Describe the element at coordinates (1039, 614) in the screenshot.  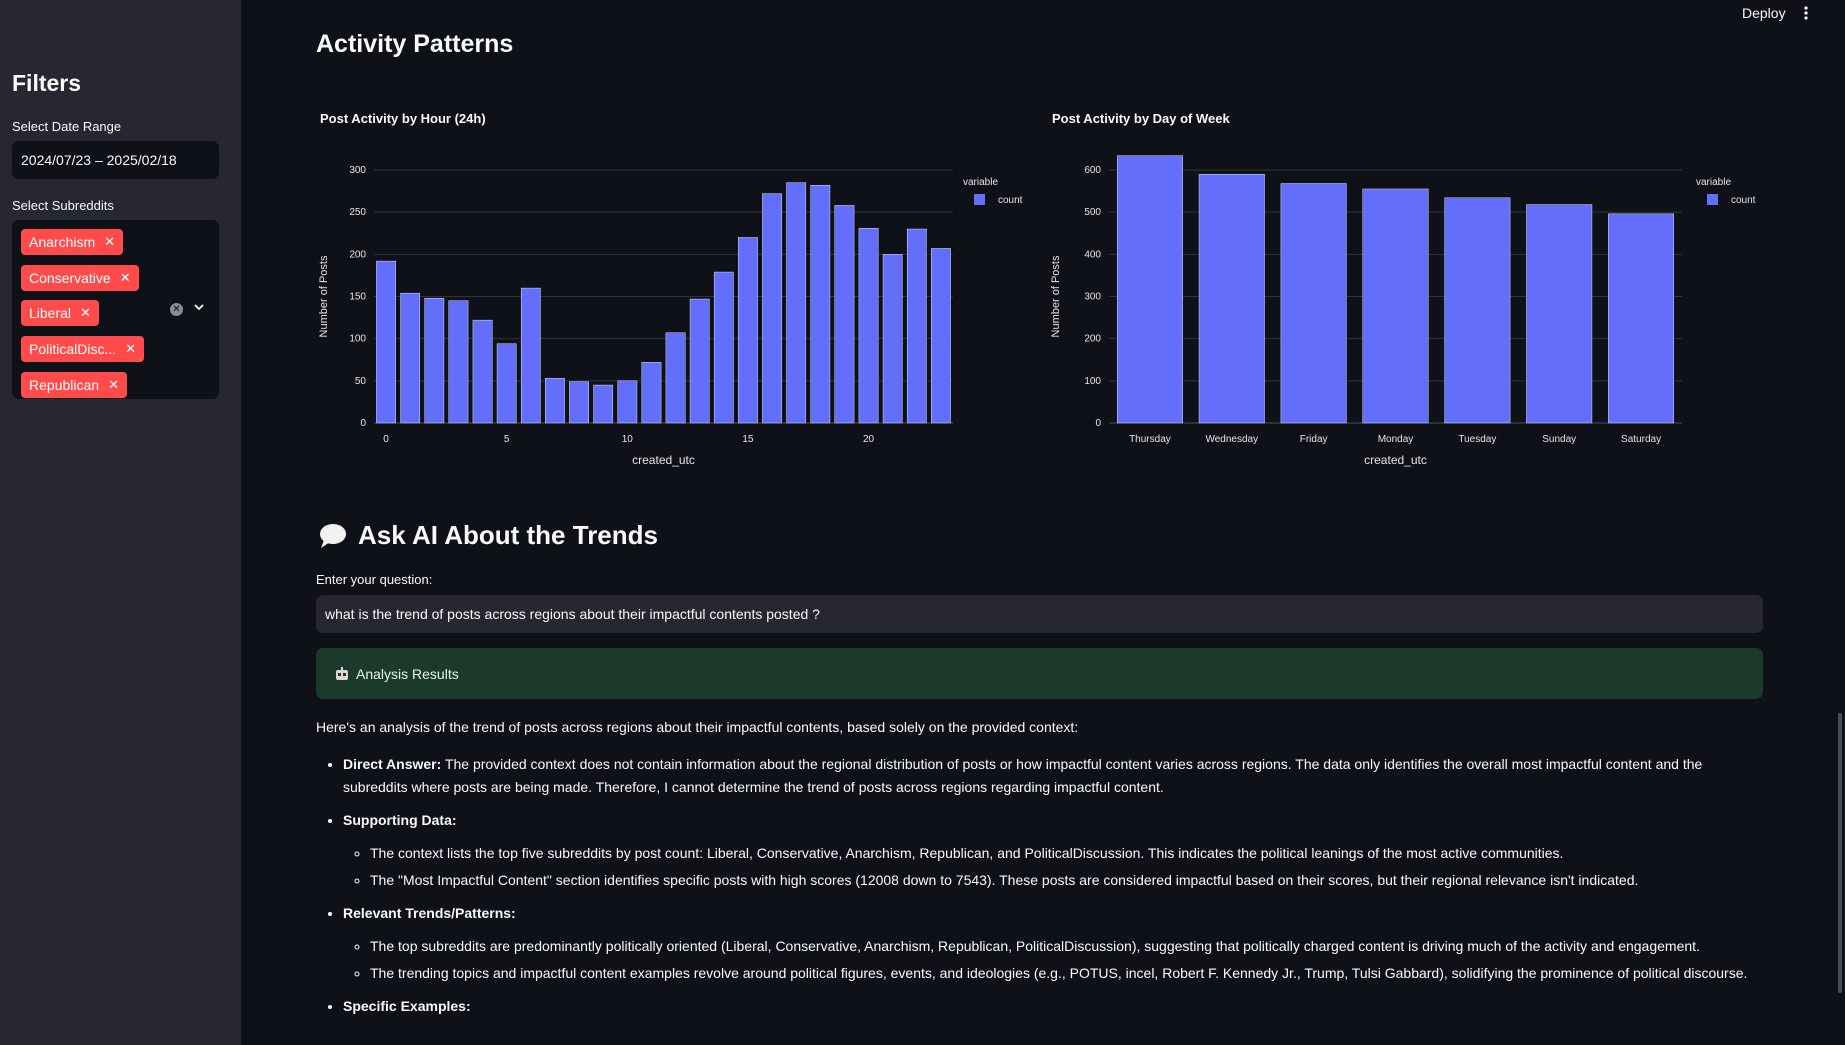
I see `question-input` at that location.